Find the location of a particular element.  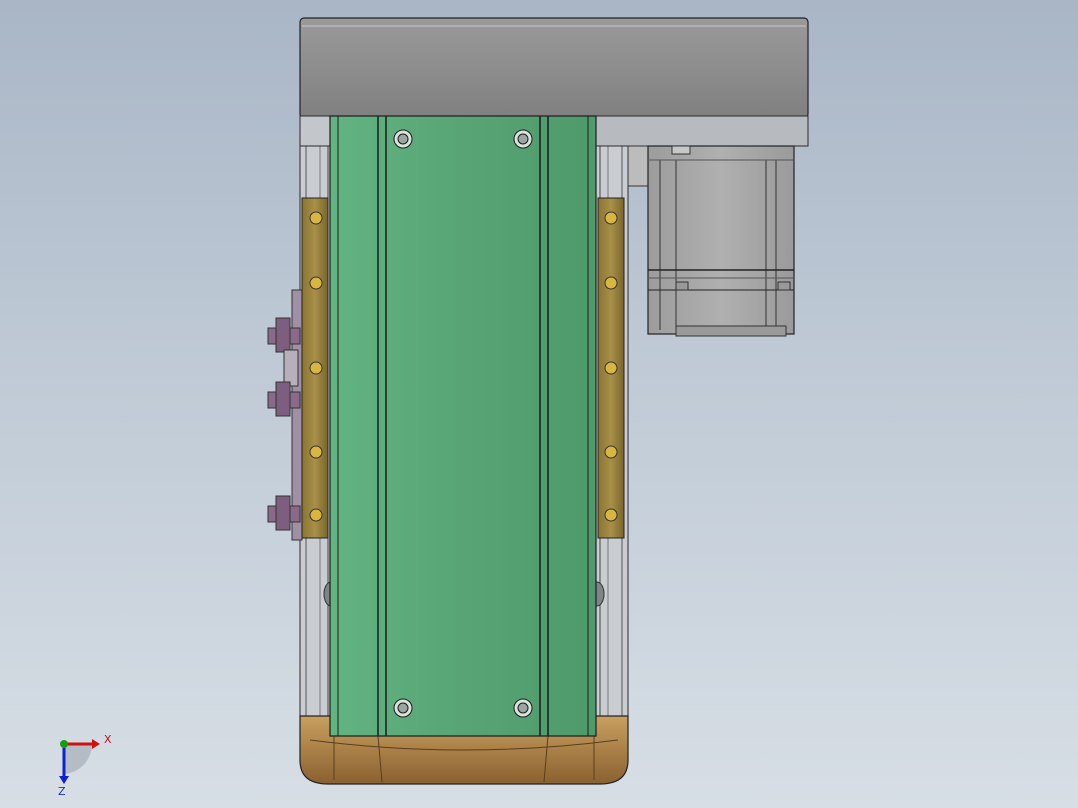

servo-motor is located at coordinates (711, 241).